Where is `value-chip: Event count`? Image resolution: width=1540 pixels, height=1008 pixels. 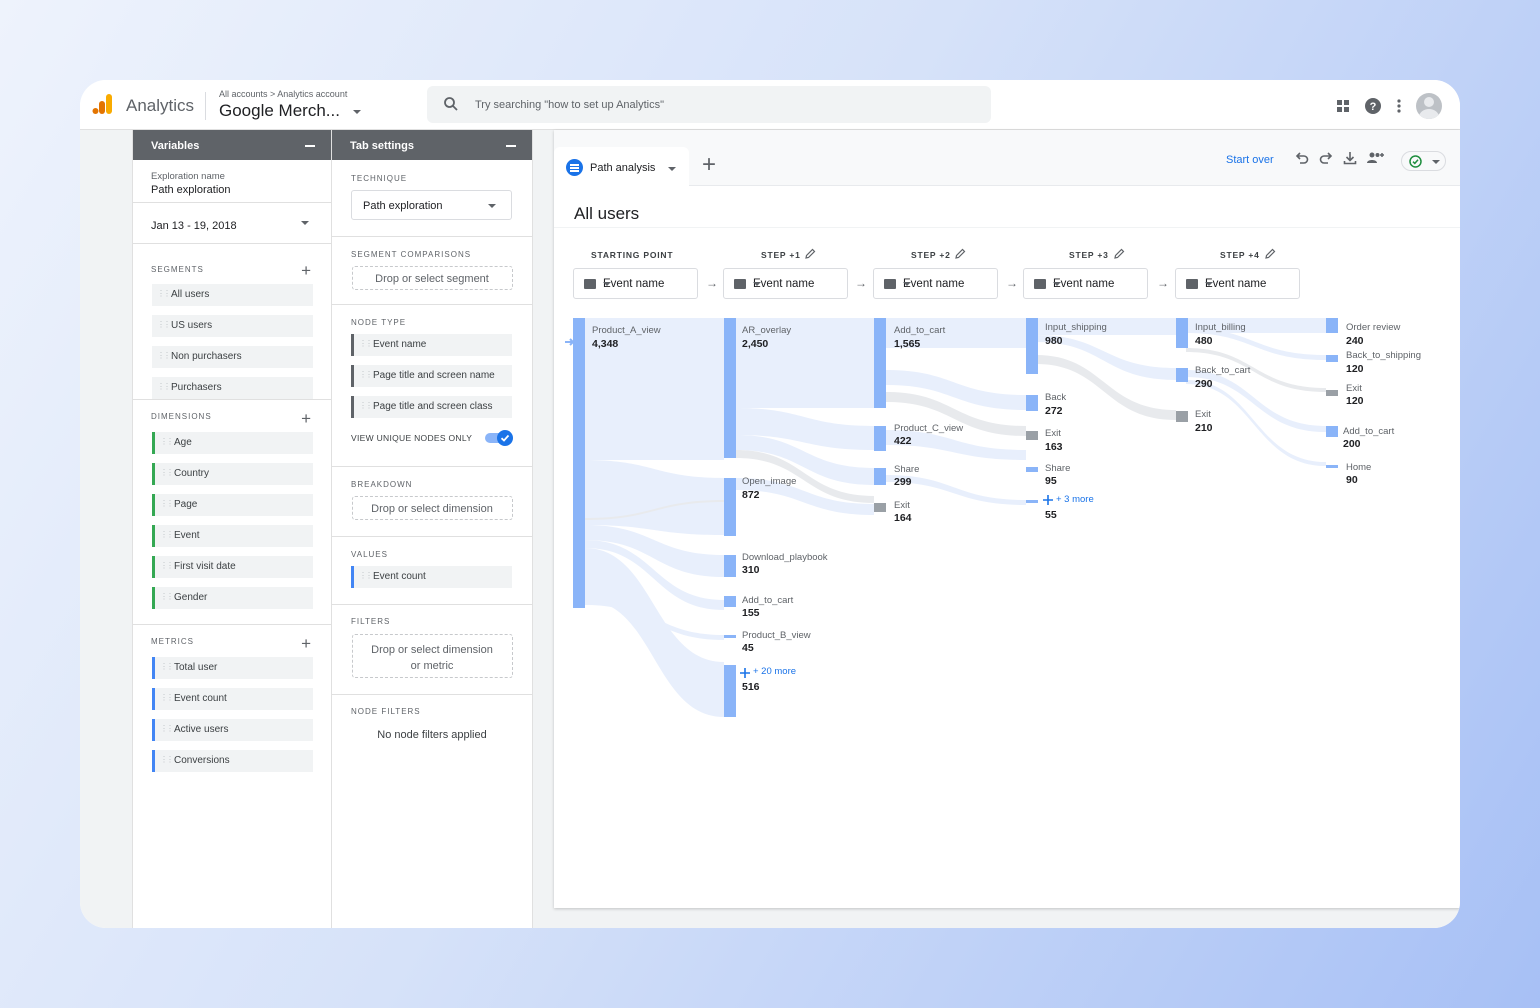 value-chip: Event count is located at coordinates (431, 577).